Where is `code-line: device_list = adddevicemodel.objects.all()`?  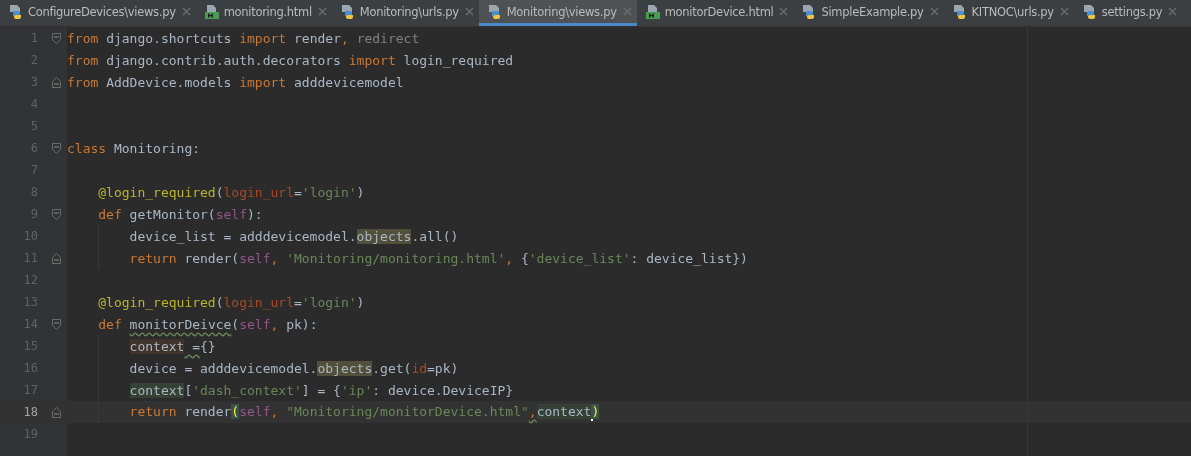 code-line: device_list = adddevicemodel.objects.all() is located at coordinates (294, 236).